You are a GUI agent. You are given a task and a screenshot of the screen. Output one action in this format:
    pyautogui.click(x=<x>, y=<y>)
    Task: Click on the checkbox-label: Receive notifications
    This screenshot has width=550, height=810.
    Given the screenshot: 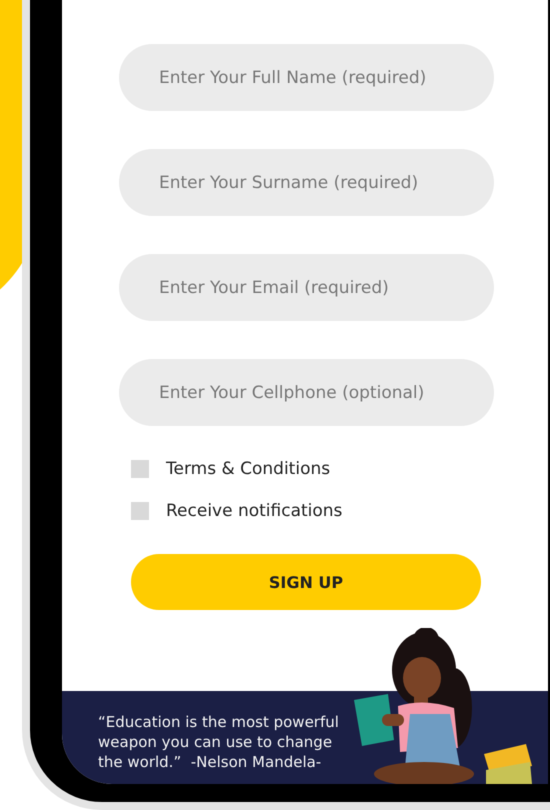 What is the action you would take?
    pyautogui.click(x=254, y=511)
    